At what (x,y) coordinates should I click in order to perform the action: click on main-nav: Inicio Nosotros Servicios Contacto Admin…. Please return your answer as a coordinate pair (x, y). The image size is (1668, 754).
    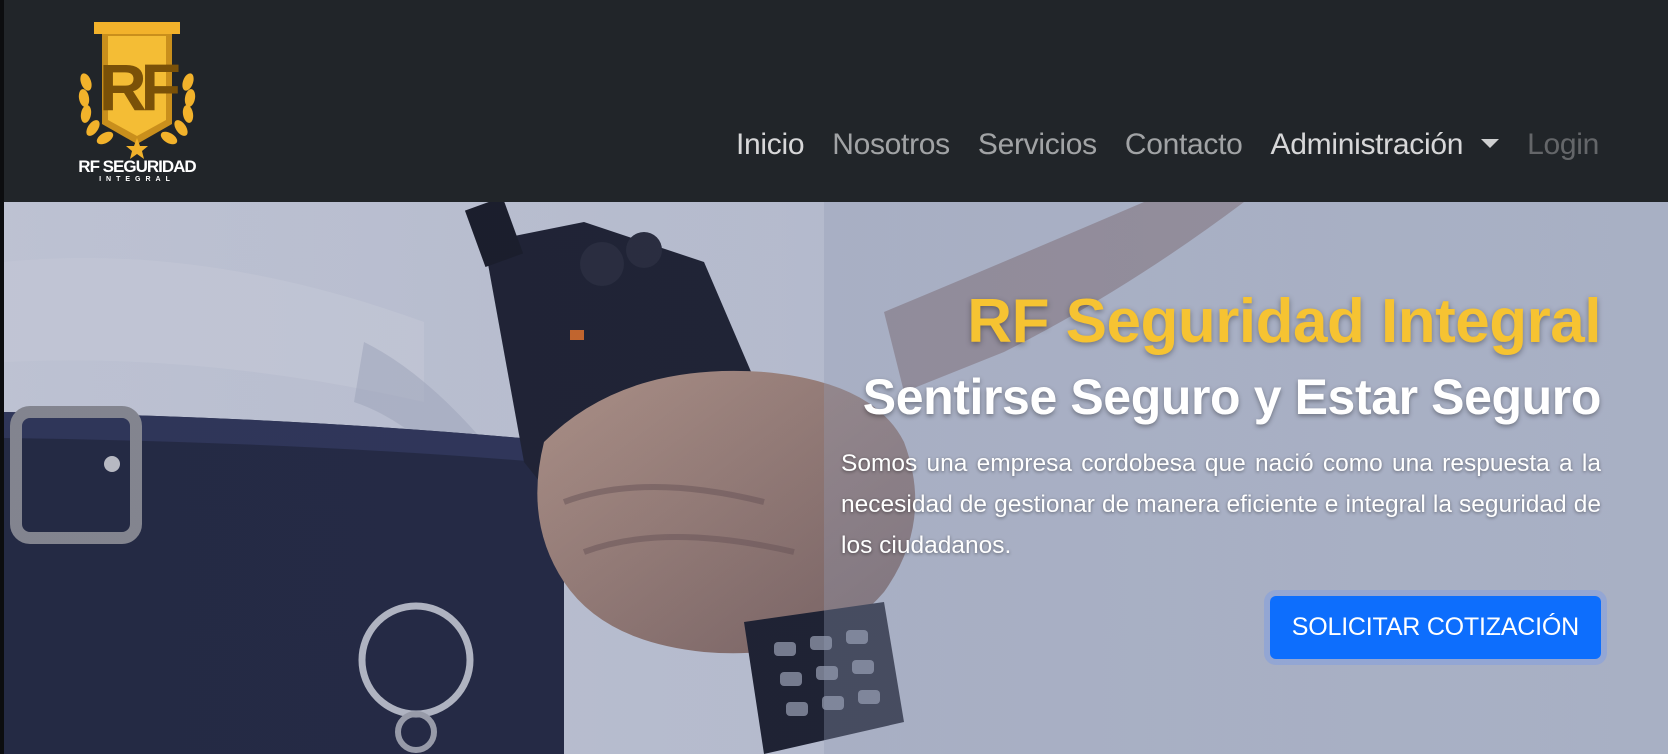
    Looking at the image, I should click on (1167, 145).